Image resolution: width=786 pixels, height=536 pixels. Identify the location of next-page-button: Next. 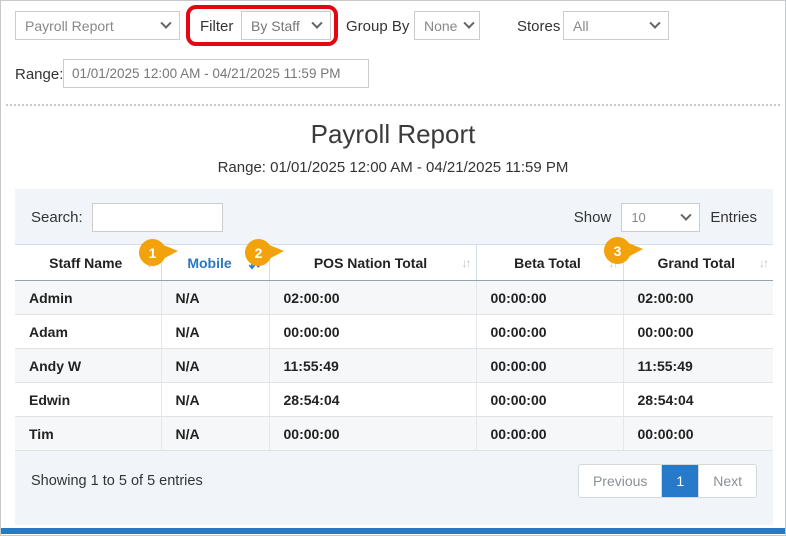
(727, 481).